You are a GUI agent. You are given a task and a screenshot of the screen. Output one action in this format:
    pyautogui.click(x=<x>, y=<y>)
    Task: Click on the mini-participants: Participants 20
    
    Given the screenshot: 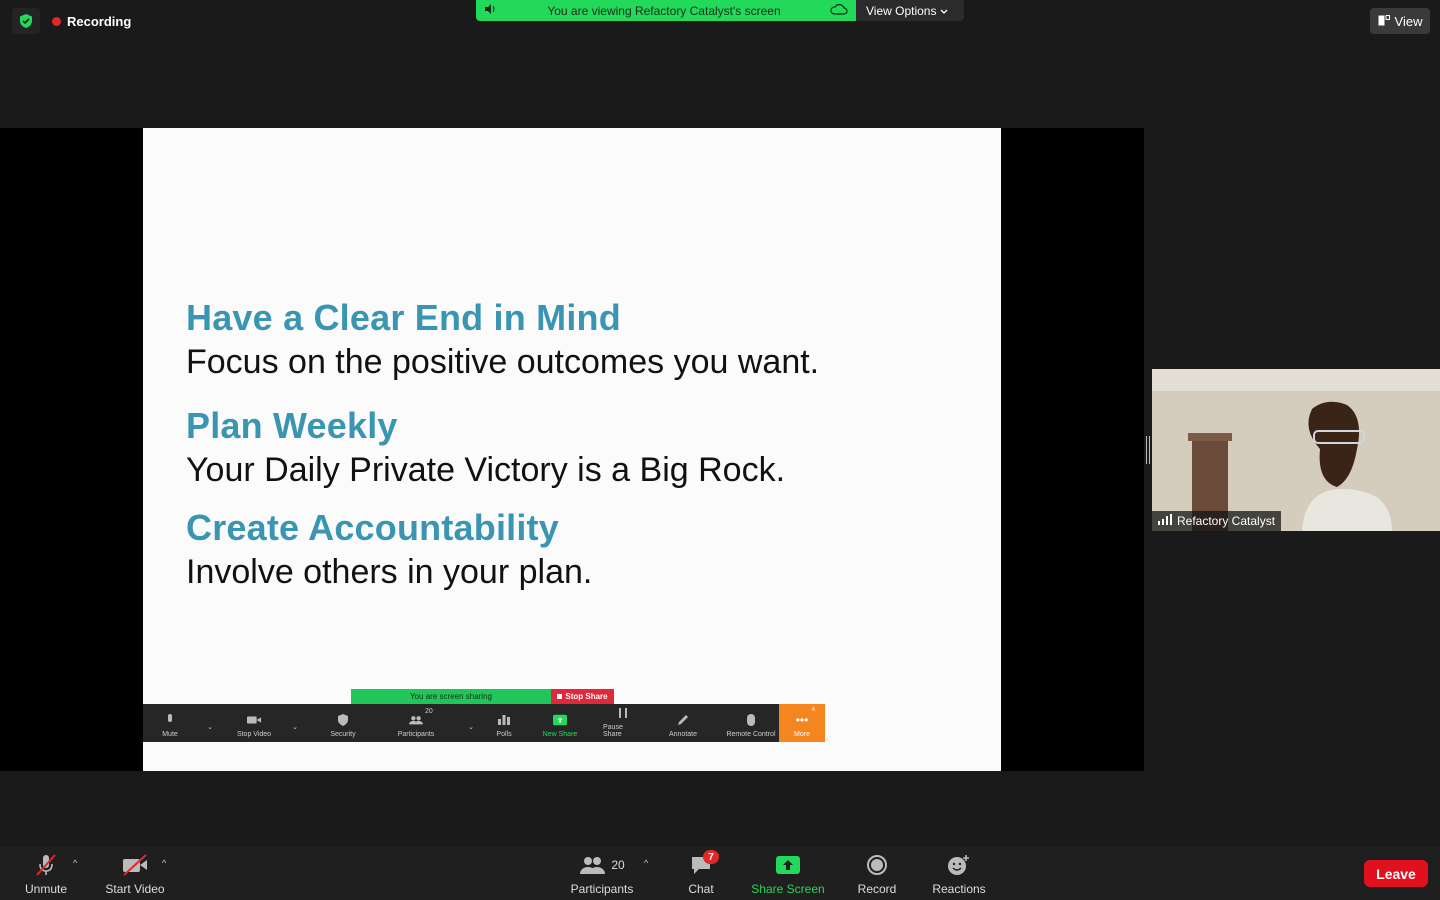 What is the action you would take?
    pyautogui.click(x=416, y=723)
    